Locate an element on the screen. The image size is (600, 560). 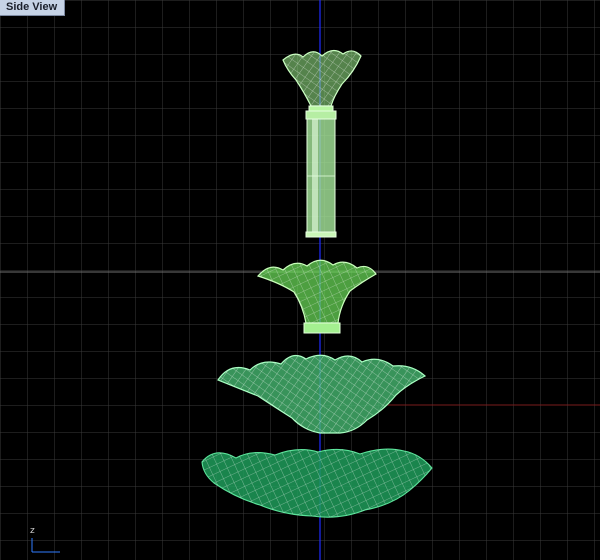
viewport-title-tab: Side View is located at coordinates (33, 8).